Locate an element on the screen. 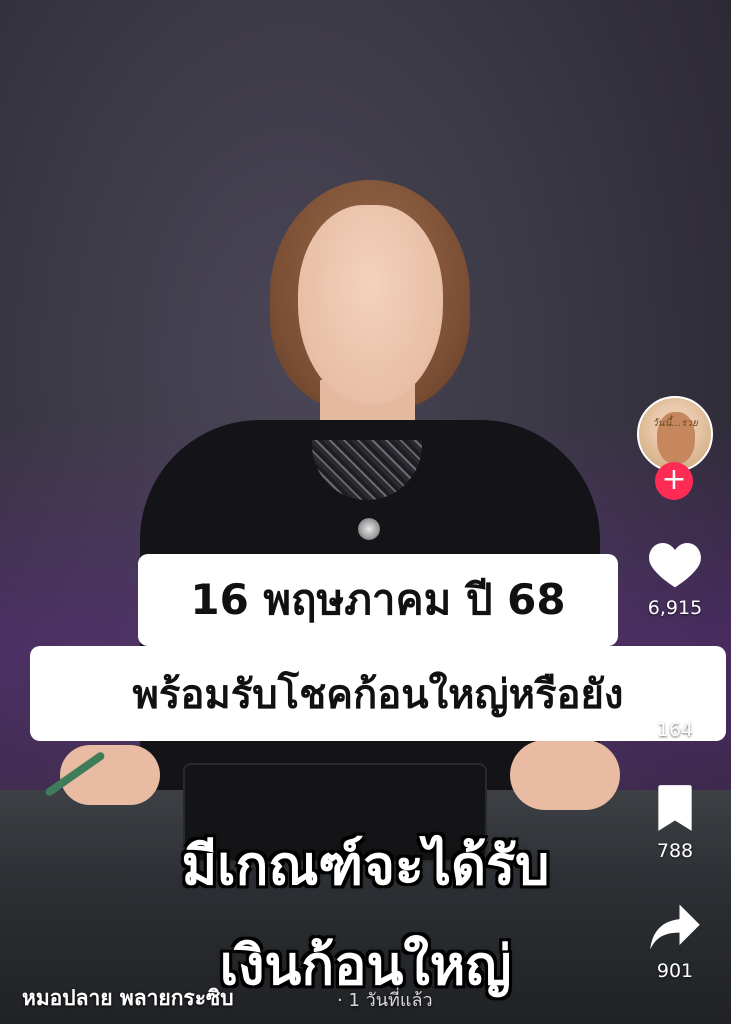 This screenshot has width=731, height=1024. save-button is located at coordinates (675, 810).